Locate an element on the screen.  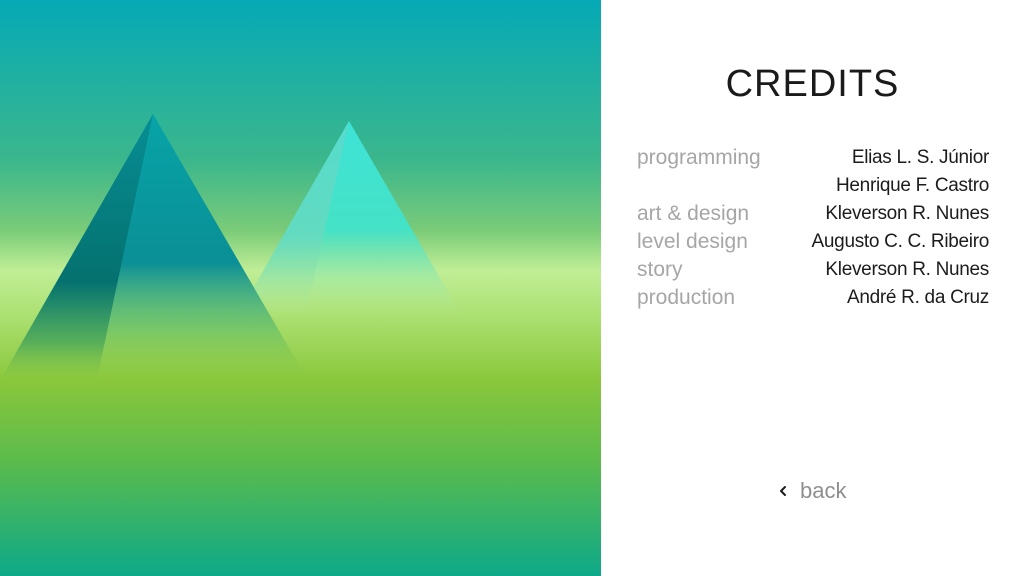
chevron-left-icon is located at coordinates (783, 491).